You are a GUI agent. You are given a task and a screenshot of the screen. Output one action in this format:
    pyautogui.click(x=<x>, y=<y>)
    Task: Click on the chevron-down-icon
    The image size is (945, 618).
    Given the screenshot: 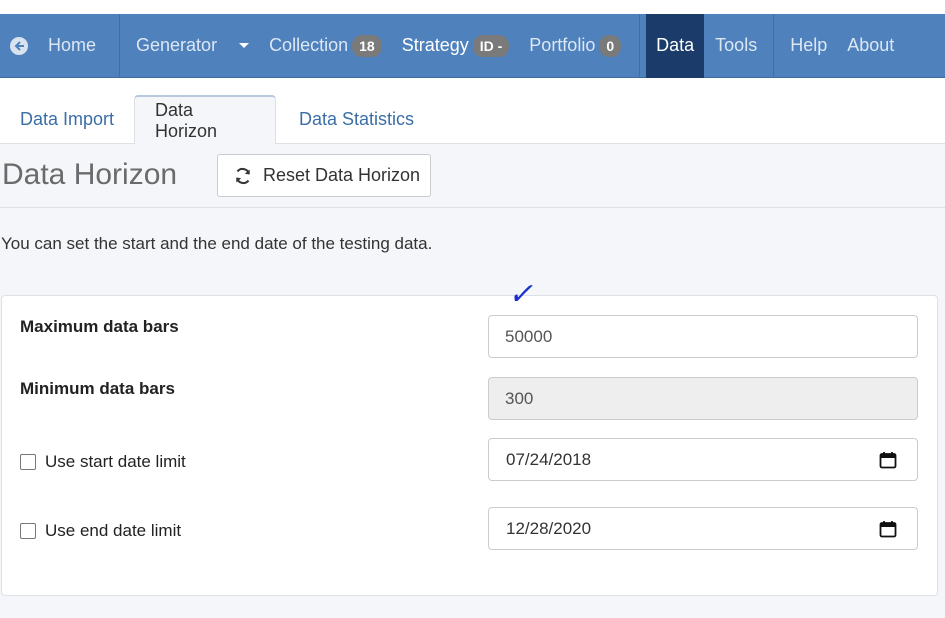 What is the action you would take?
    pyautogui.click(x=244, y=45)
    